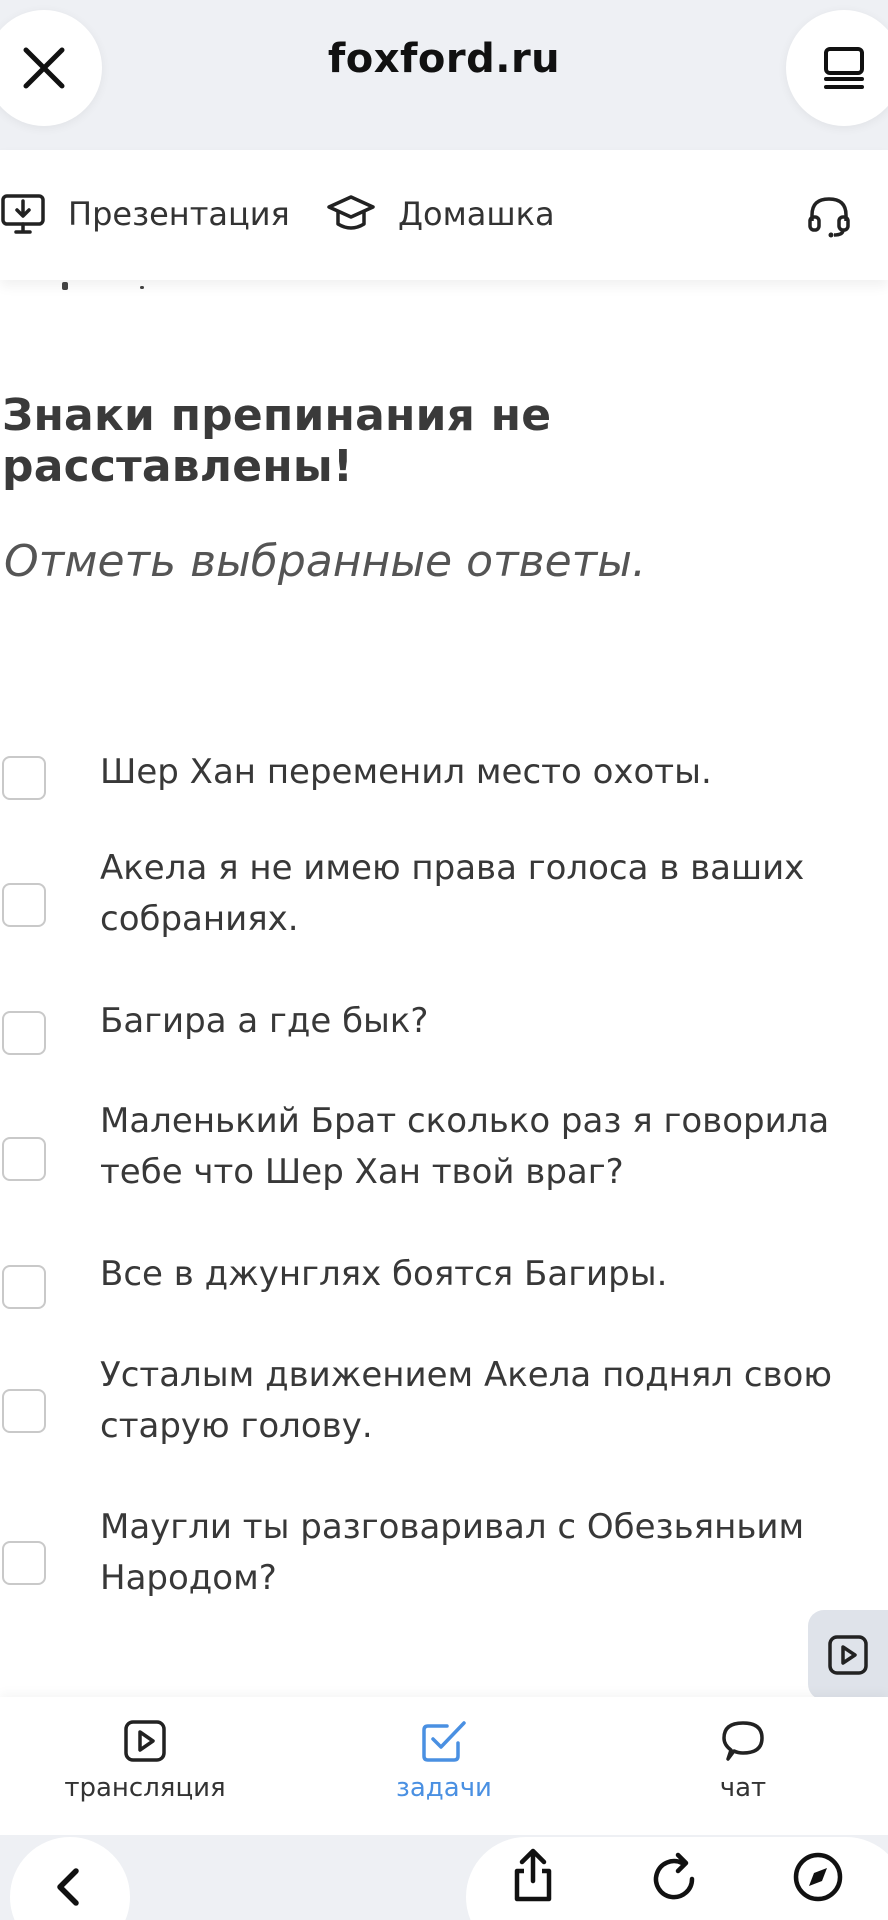 The height and width of the screenshot is (1920, 888). What do you see at coordinates (674, 1877) in the screenshot?
I see `reload-icon` at bounding box center [674, 1877].